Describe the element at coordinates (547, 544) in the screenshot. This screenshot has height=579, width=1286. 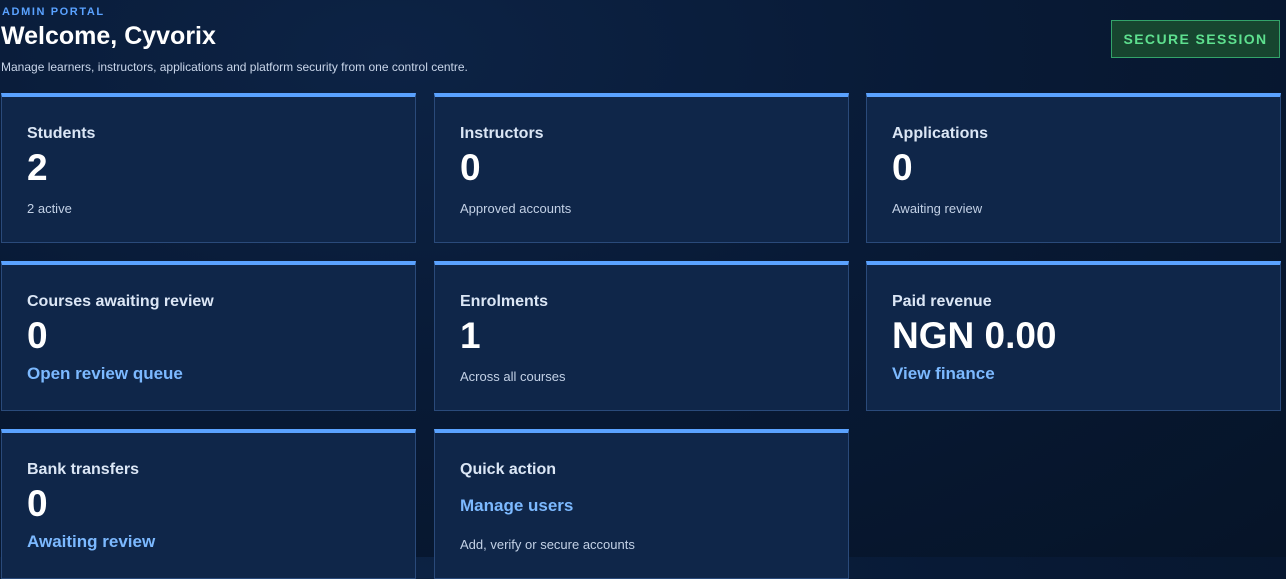
I see `card-note: Add, verify or secure accounts` at that location.